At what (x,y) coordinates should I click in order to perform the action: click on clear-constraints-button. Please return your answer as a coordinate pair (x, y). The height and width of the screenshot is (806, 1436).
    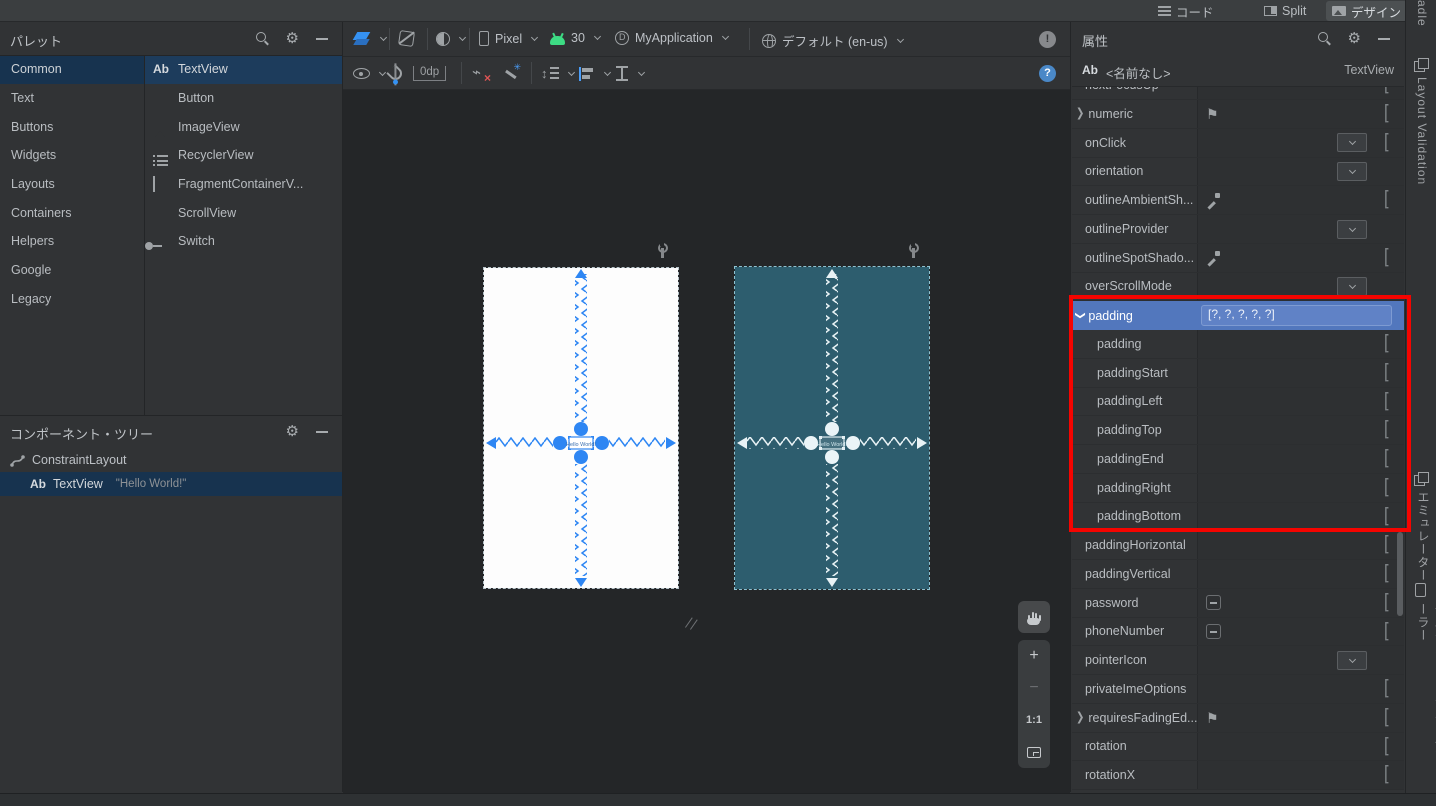
    Looking at the image, I should click on (481, 74).